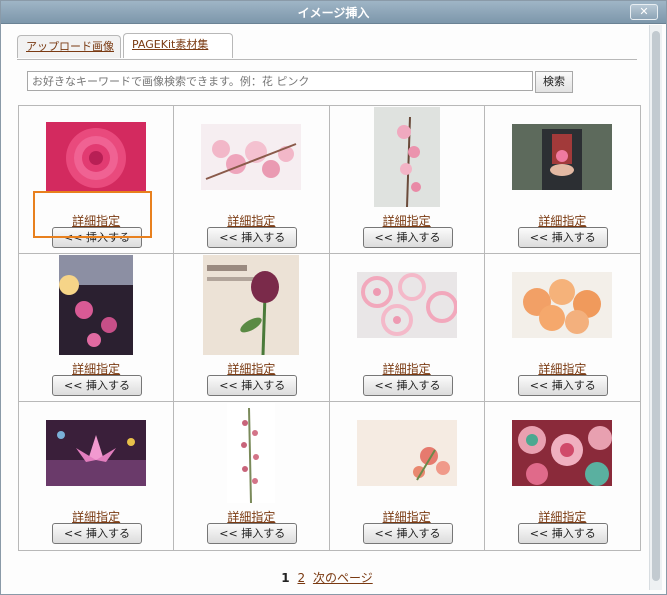  I want to click on pagination: 1 2 次のページ, so click(327, 577).